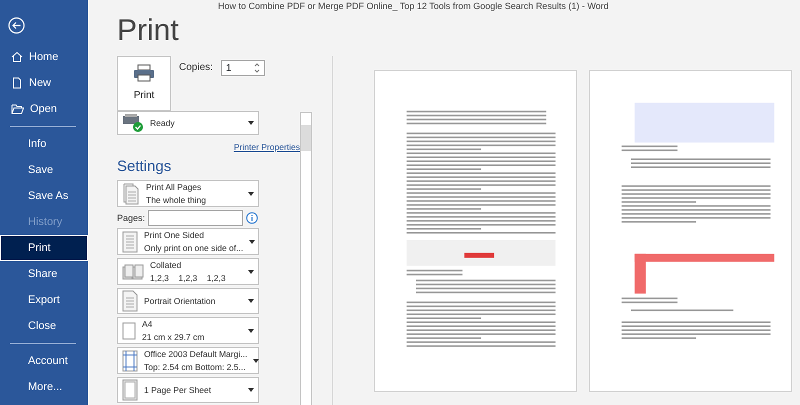  What do you see at coordinates (188, 123) in the screenshot?
I see `printer-dropdown: Ready` at bounding box center [188, 123].